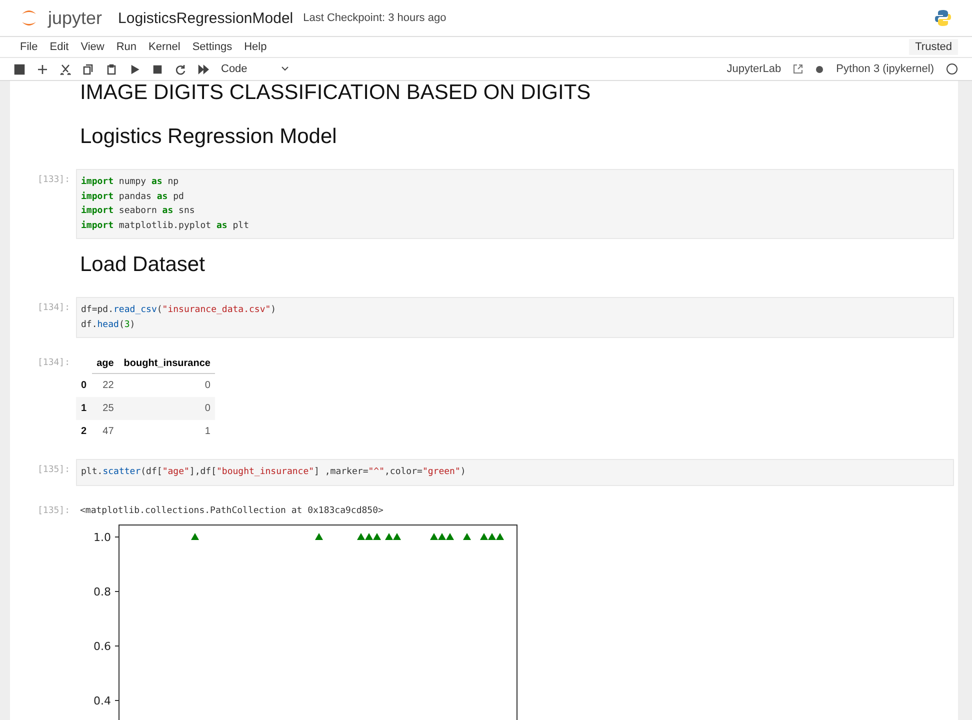 The height and width of the screenshot is (720, 972). I want to click on y-tick-label: 0.8, so click(102, 591).